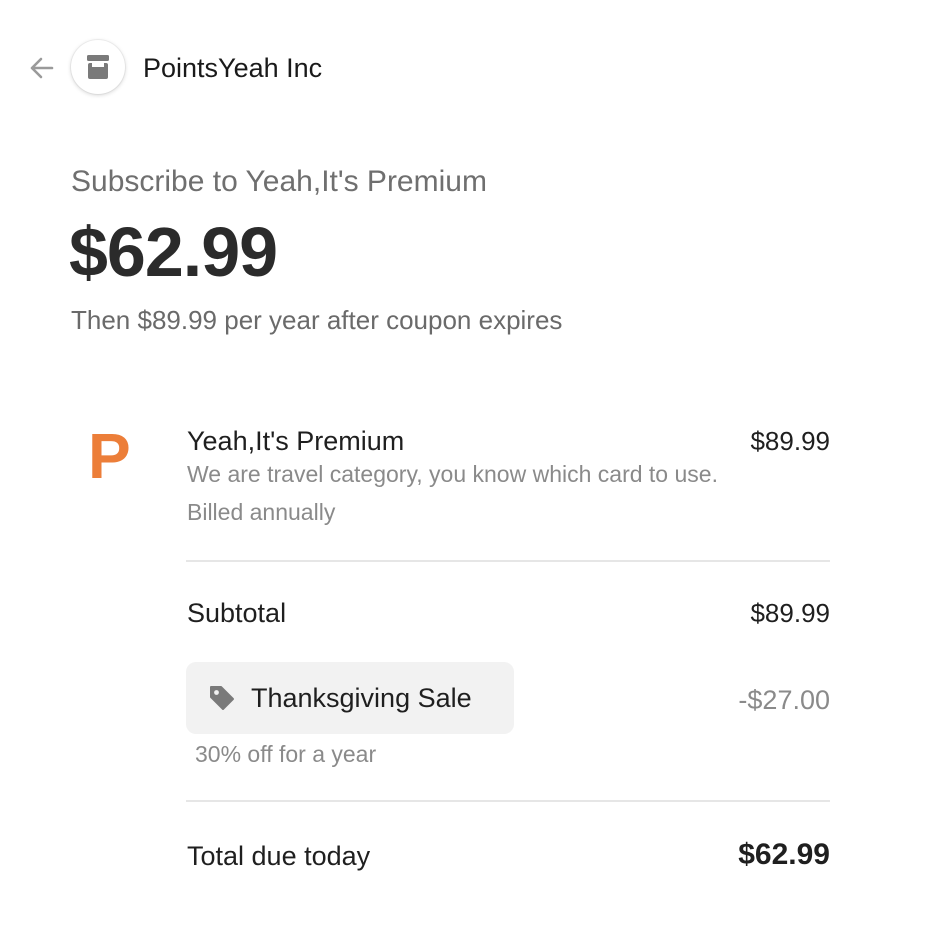 The height and width of the screenshot is (930, 930). Describe the element at coordinates (279, 856) in the screenshot. I see `total-due-label: Total due today` at that location.